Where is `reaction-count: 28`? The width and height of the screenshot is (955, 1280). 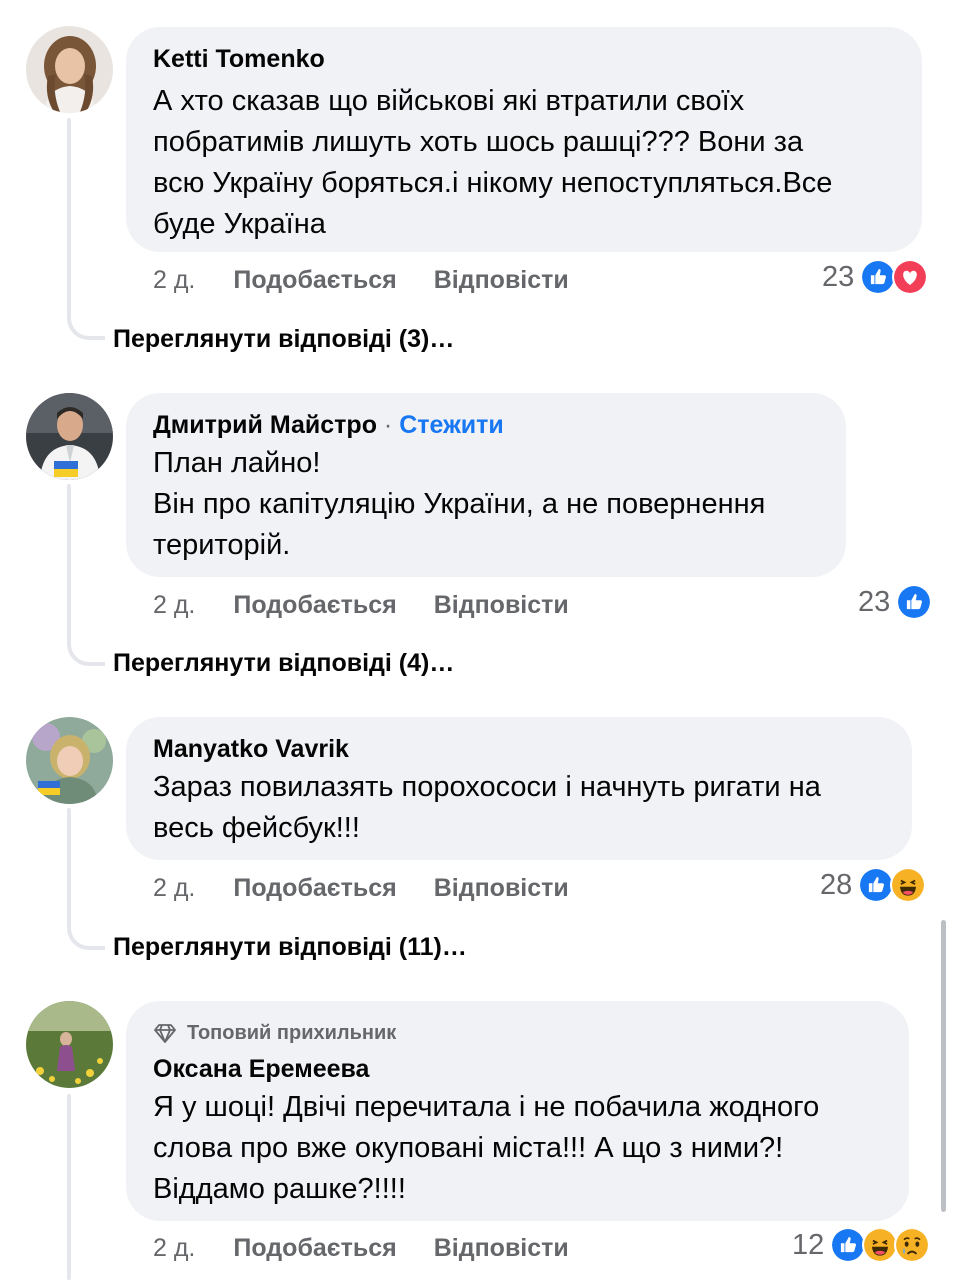 reaction-count: 28 is located at coordinates (836, 885).